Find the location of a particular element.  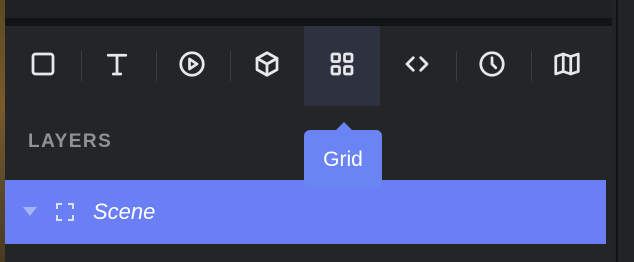

layer-label: Scene is located at coordinates (124, 211).